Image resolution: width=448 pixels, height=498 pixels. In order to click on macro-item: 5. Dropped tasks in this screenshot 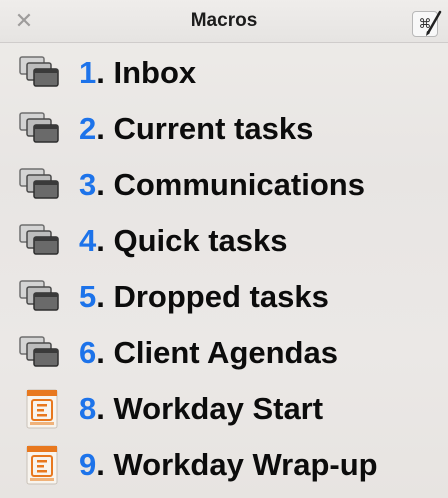, I will do `click(224, 295)`.